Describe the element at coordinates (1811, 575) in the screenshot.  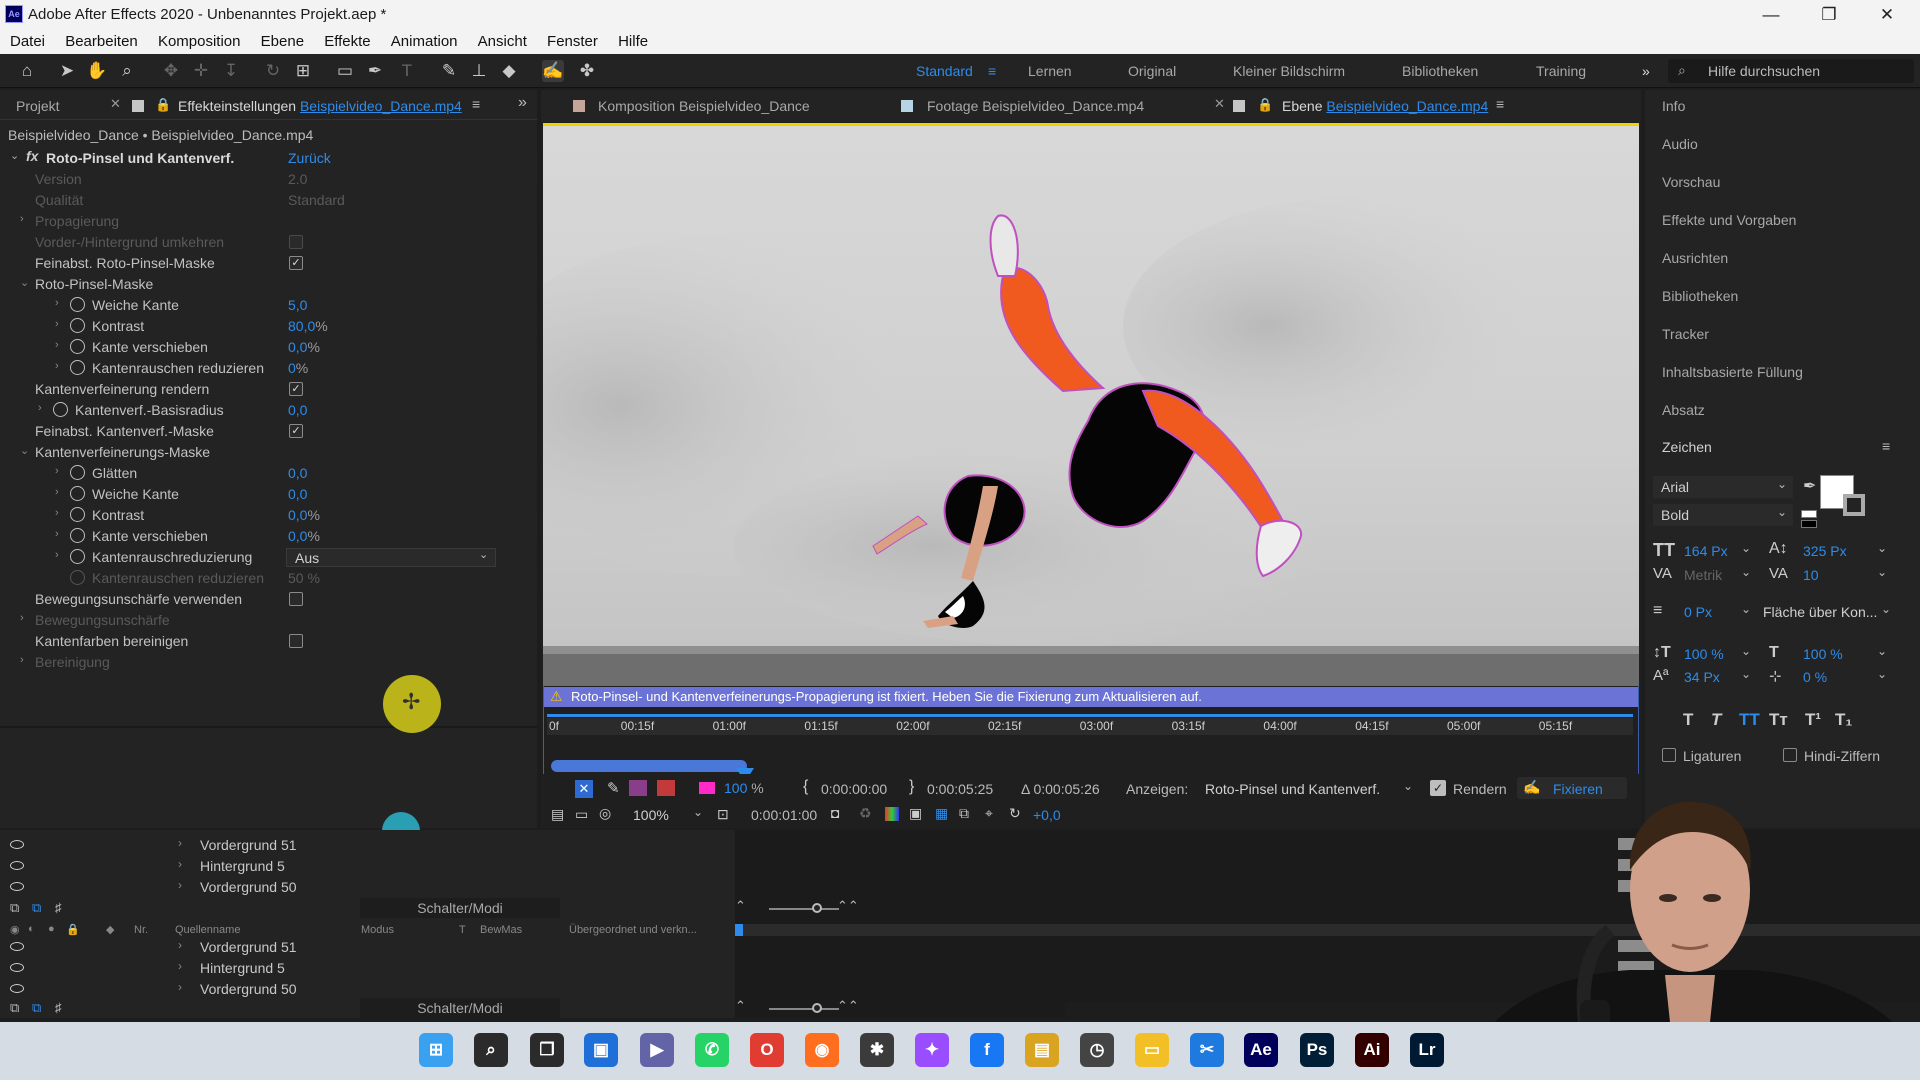
I see `tracking-value: 10` at that location.